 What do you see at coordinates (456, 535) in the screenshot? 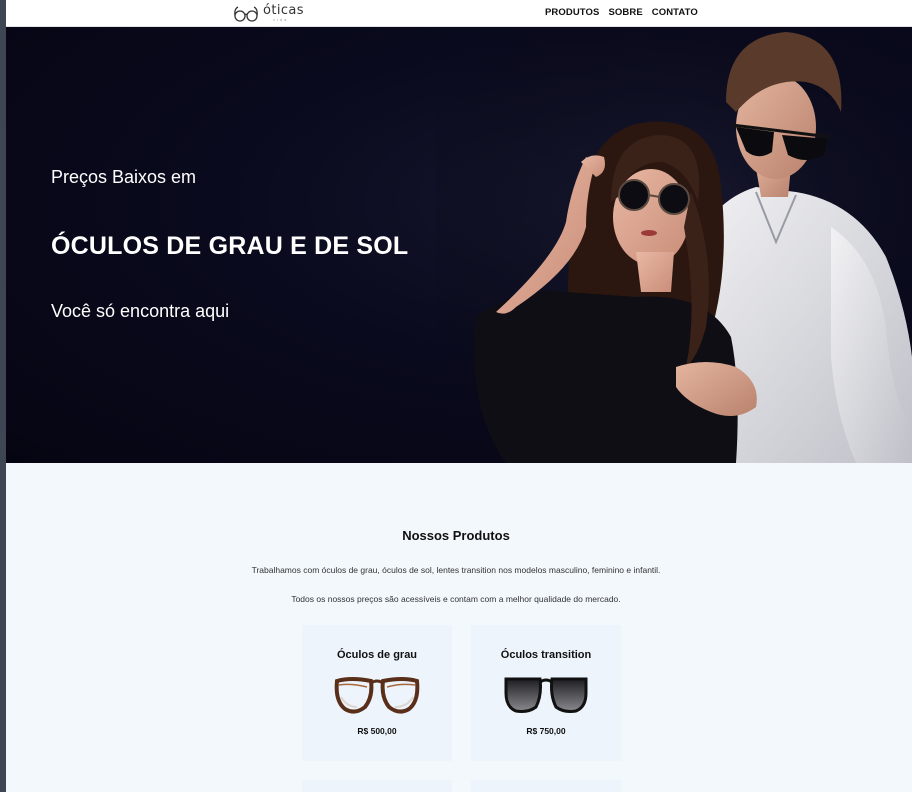
I see `products-title: Nossos Produtos` at bounding box center [456, 535].